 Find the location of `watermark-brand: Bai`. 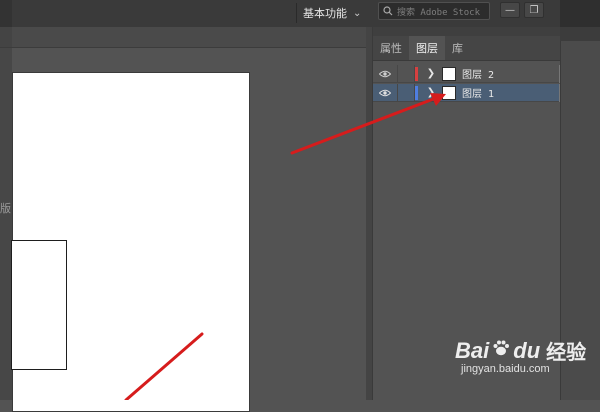

watermark-brand: Bai is located at coordinates (472, 350).